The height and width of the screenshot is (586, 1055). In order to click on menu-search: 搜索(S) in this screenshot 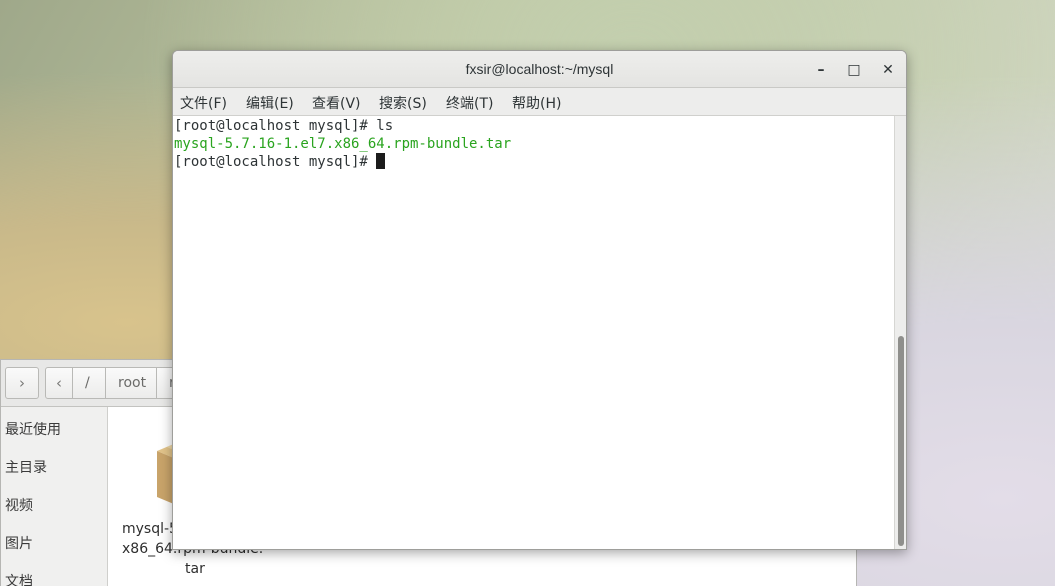, I will do `click(403, 103)`.